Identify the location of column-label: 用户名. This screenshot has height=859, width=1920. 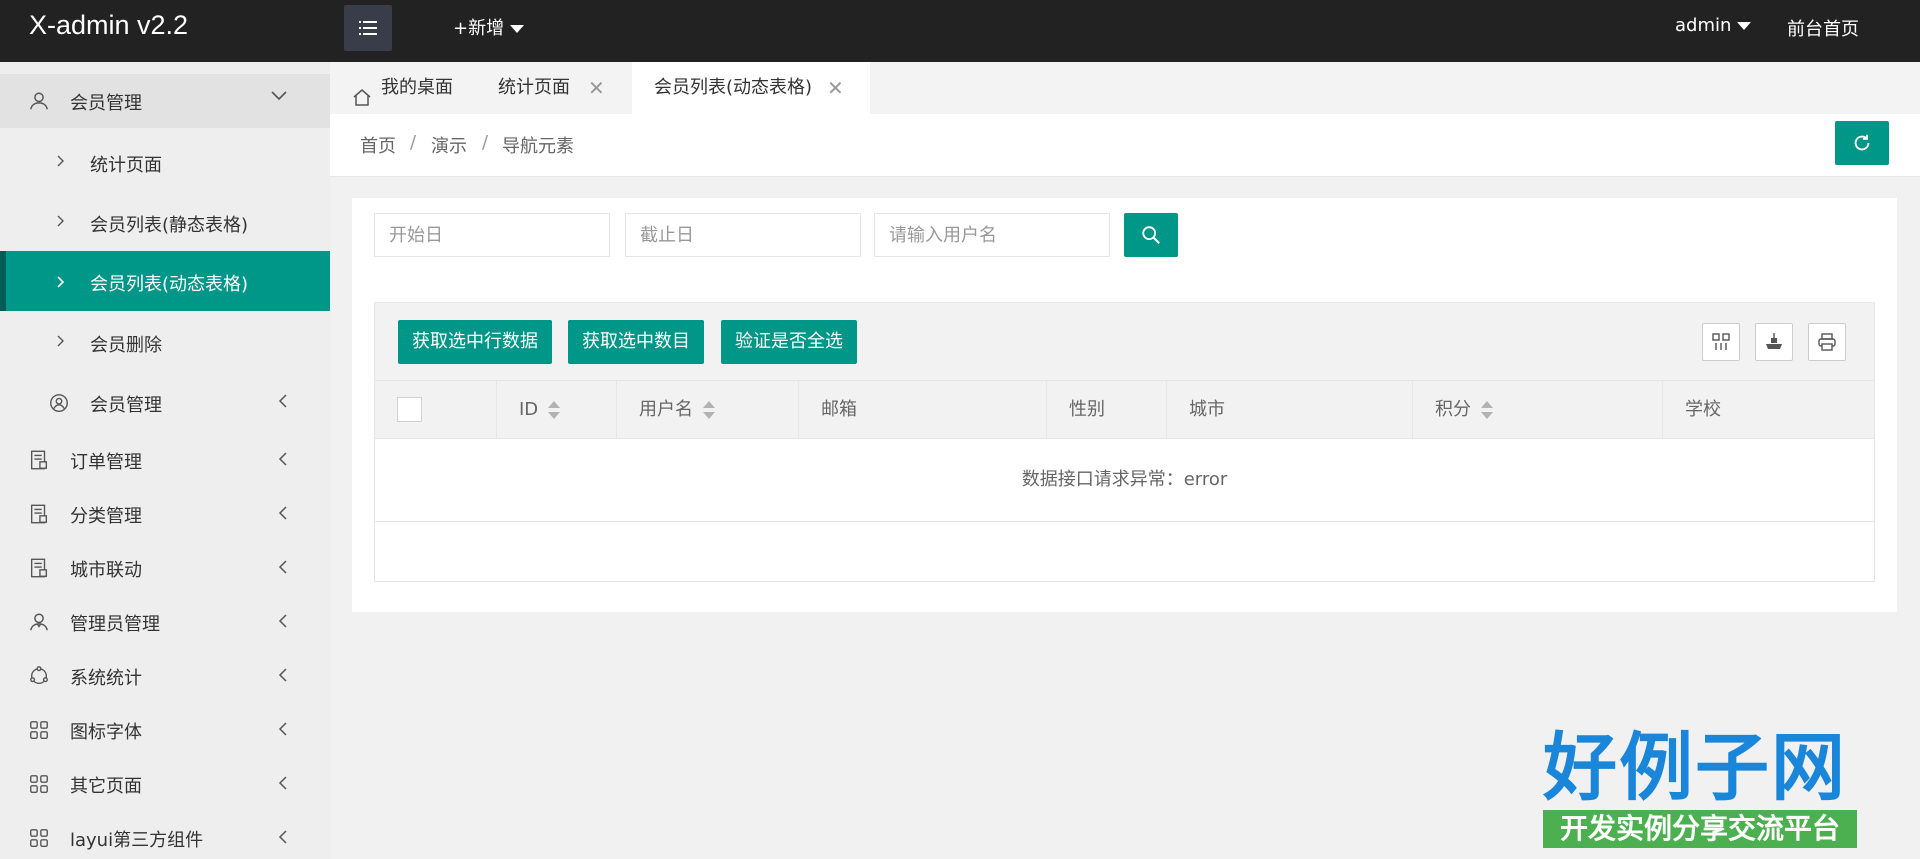
(666, 409).